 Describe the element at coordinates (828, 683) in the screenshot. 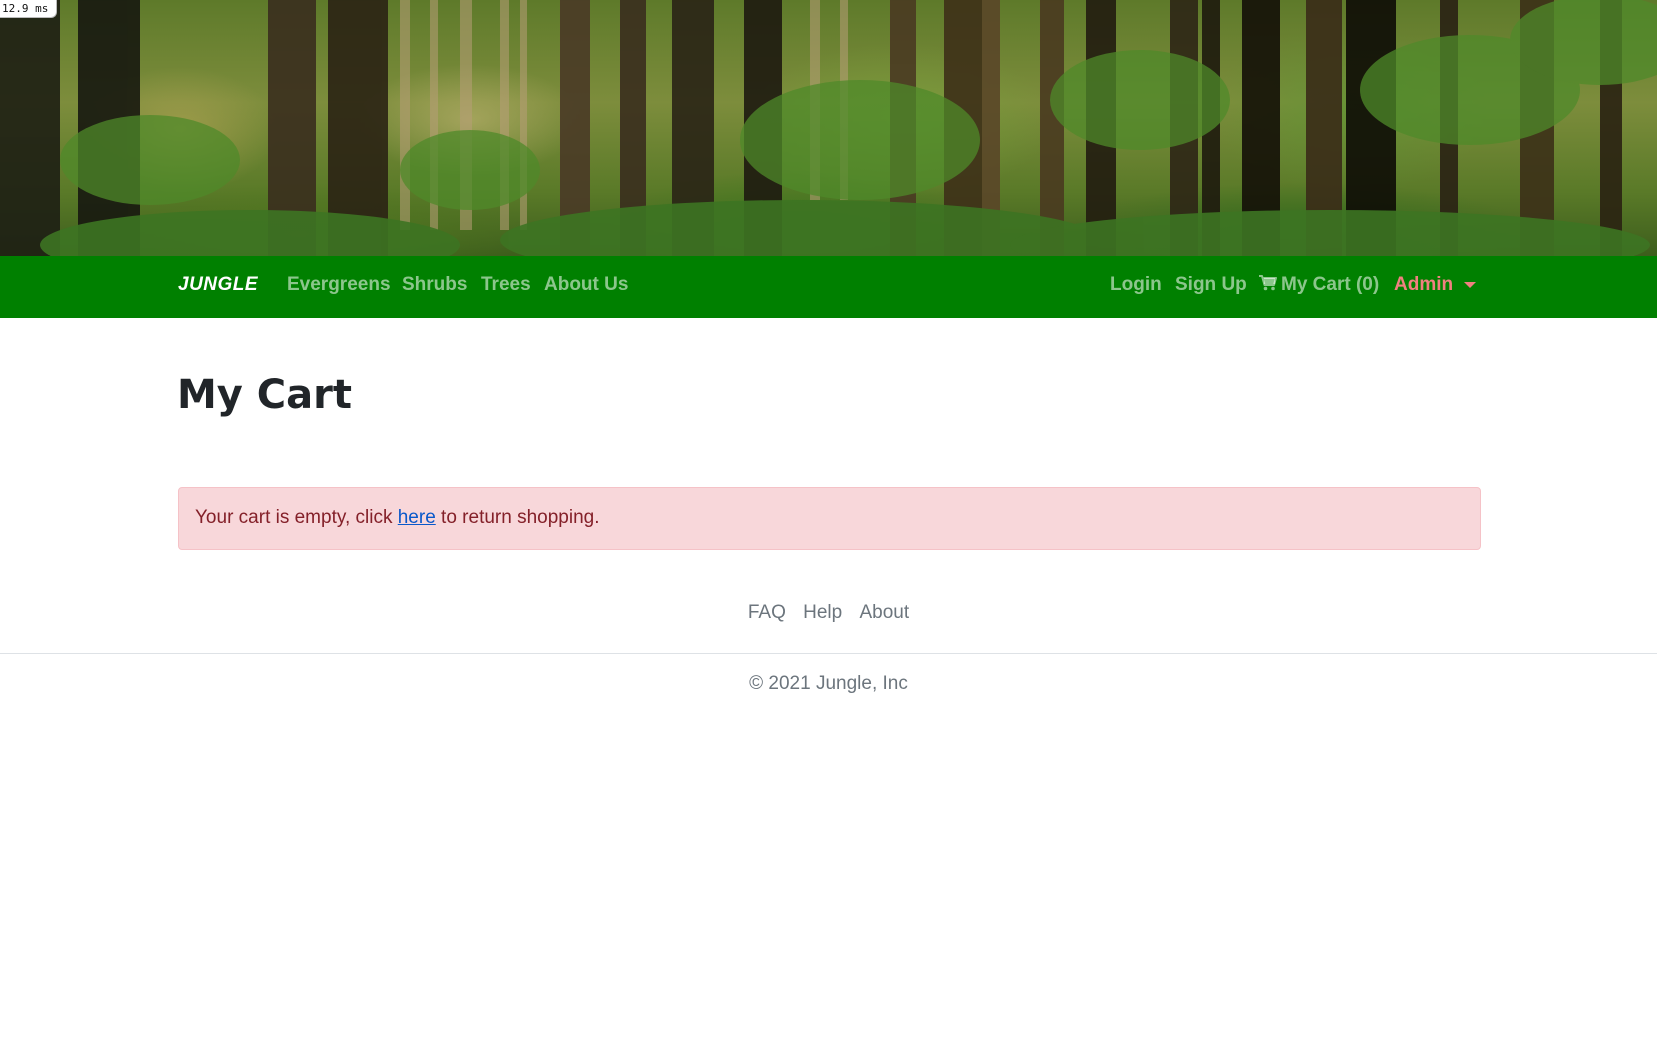

I see `copyright-text: © 2021 Jungle, Inc` at that location.